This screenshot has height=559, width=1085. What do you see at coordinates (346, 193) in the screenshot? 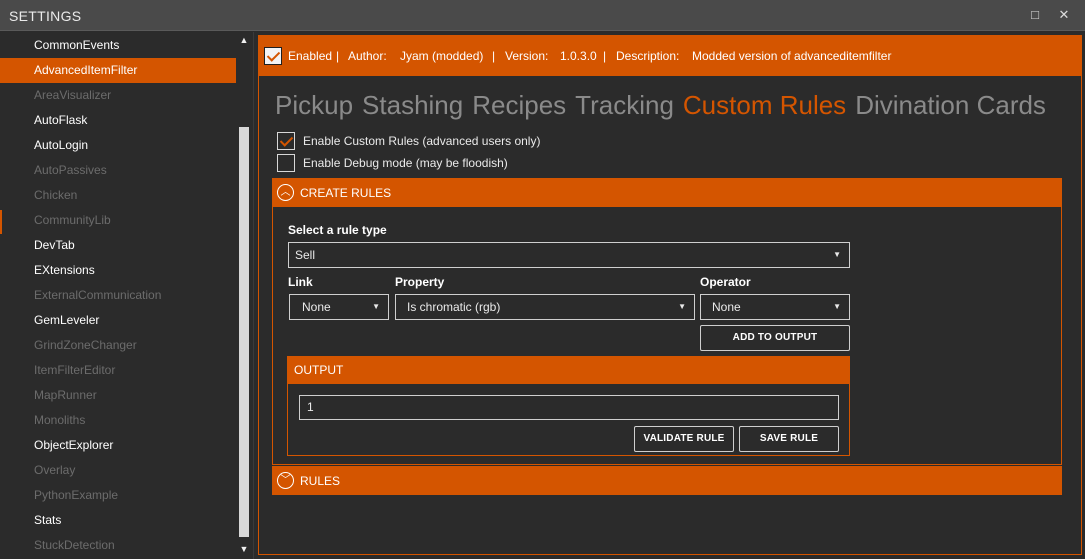
I see `create-rules-title: CREATE RULES` at bounding box center [346, 193].